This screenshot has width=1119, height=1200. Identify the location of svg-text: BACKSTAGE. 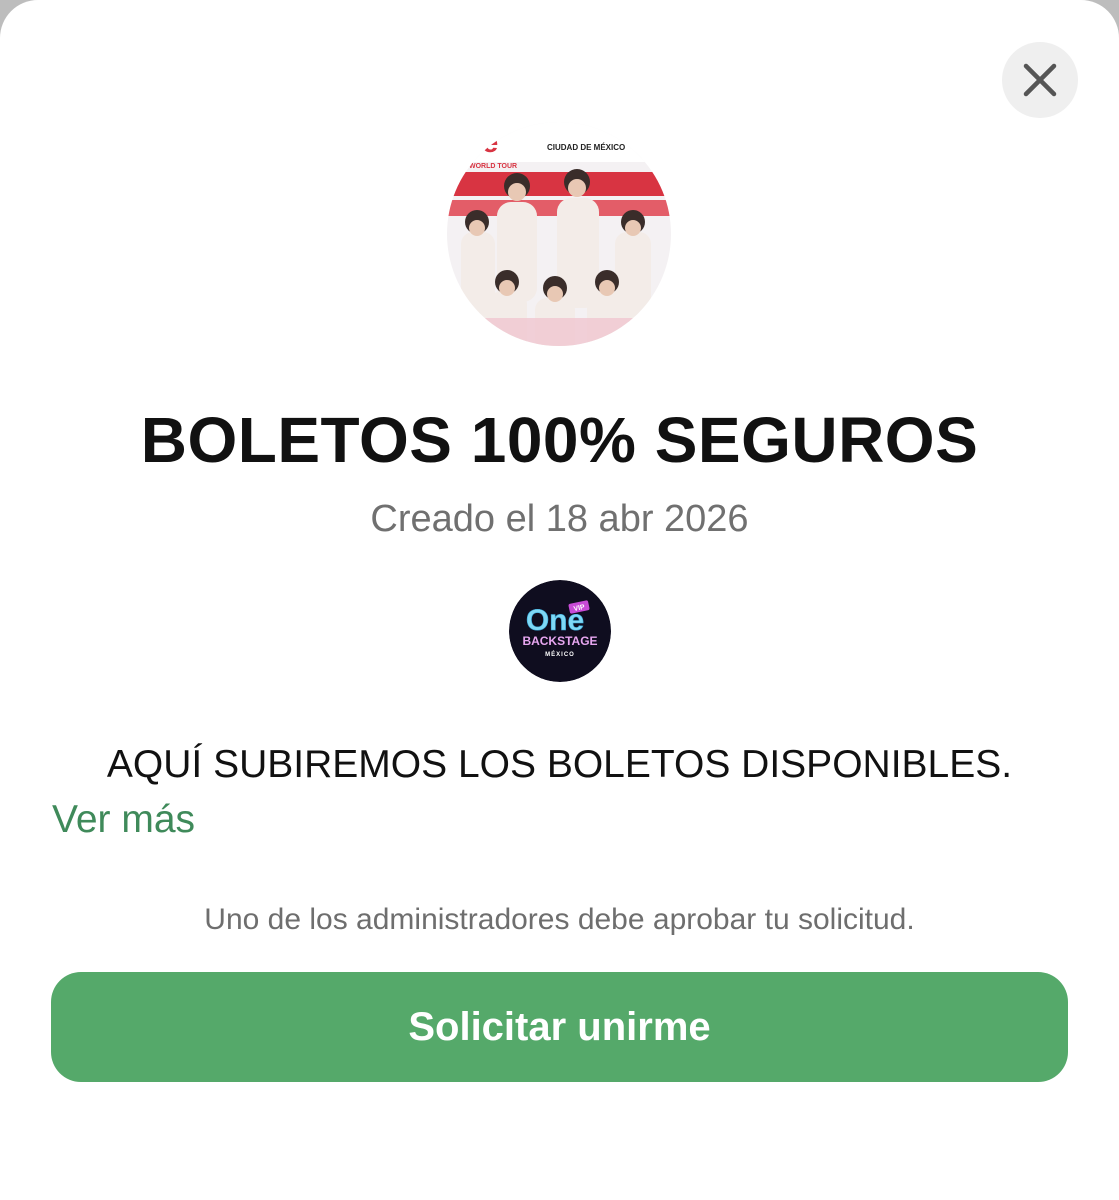
(559, 641).